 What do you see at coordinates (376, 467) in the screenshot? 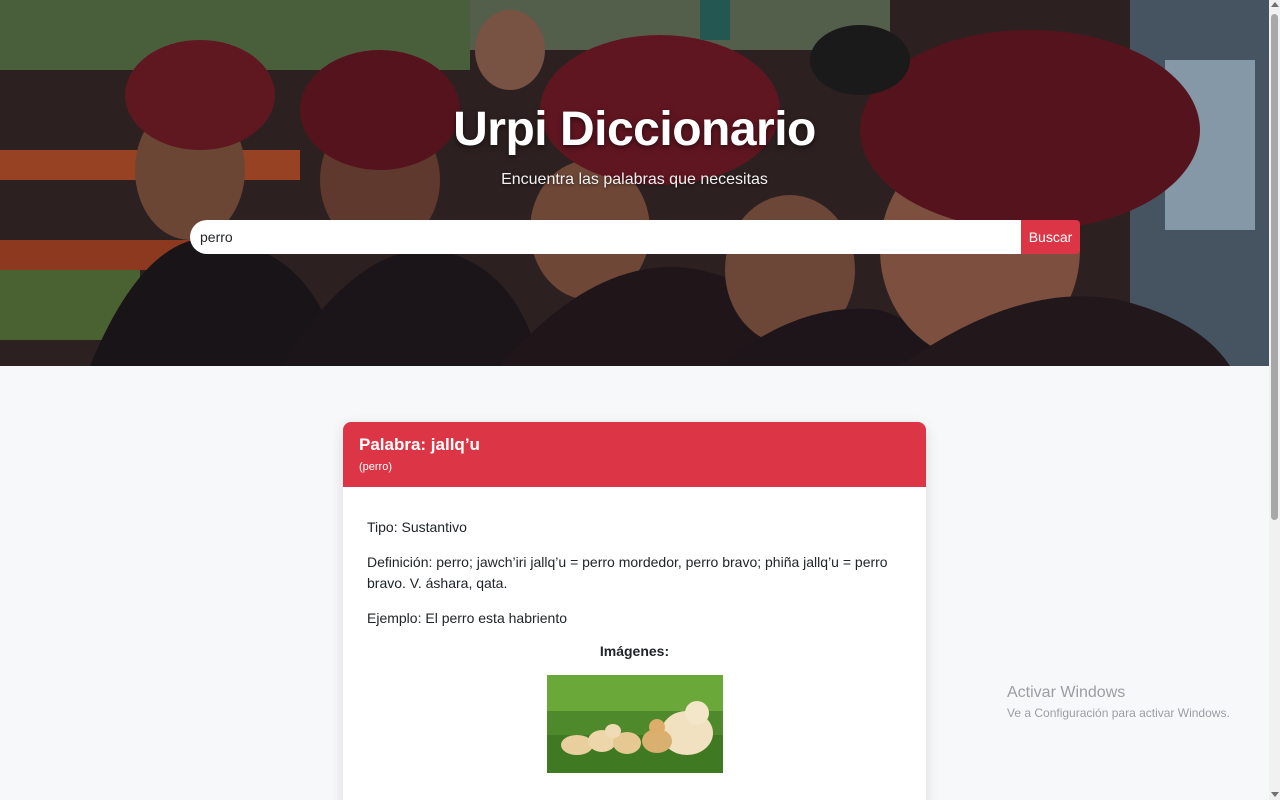
I see `word-translation: (perro)` at bounding box center [376, 467].